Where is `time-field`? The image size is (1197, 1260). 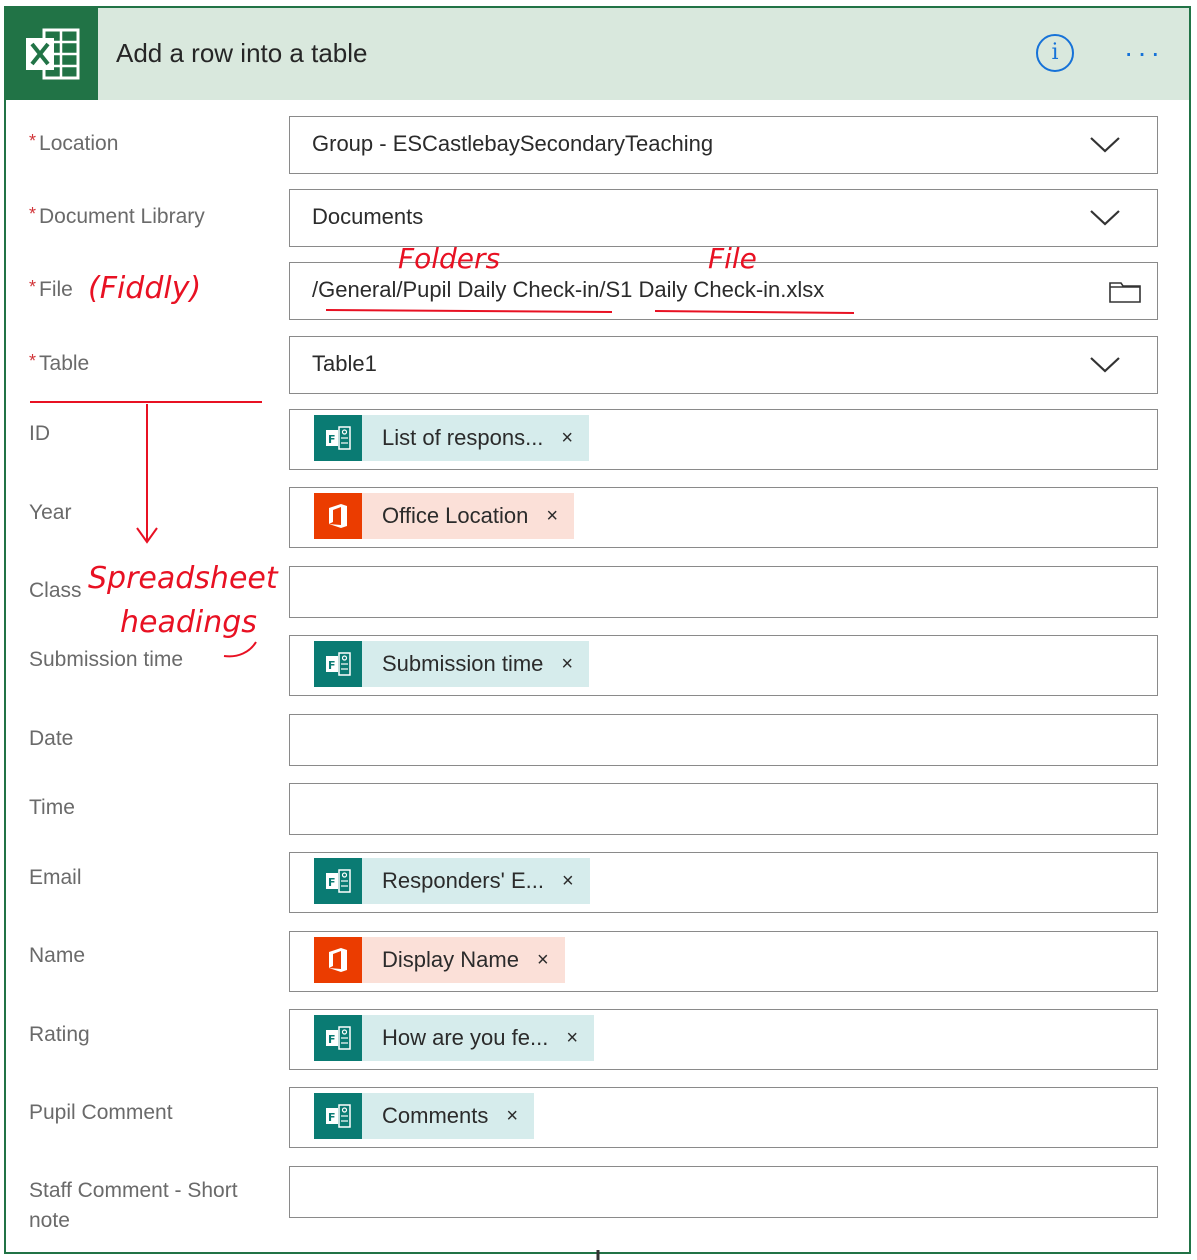
time-field is located at coordinates (723, 809).